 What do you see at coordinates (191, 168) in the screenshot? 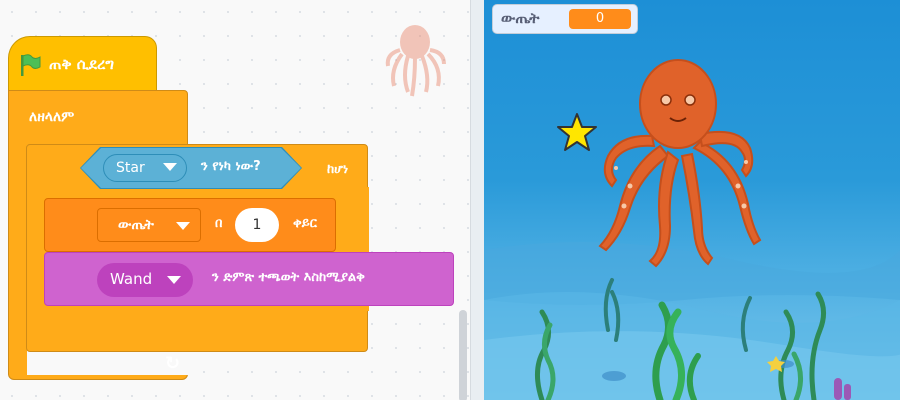
I see `touching-condition-block: Star ን የነካ ነው?` at bounding box center [191, 168].